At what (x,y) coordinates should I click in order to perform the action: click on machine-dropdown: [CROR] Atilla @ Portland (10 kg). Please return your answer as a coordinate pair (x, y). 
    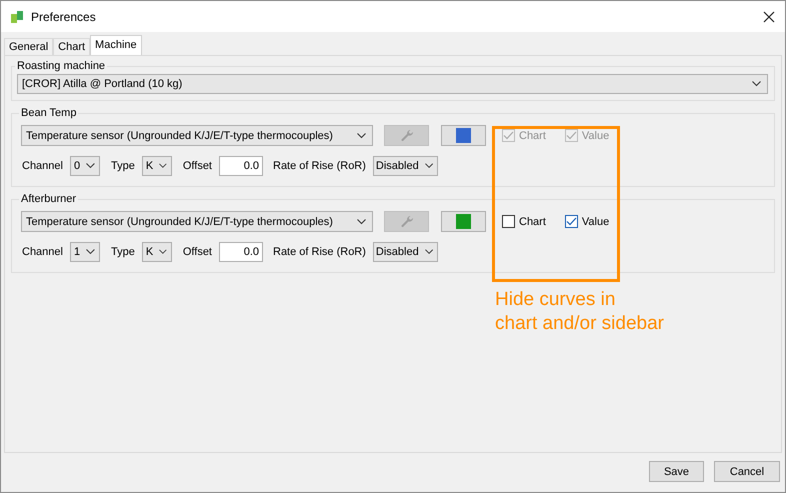
    Looking at the image, I should click on (392, 84).